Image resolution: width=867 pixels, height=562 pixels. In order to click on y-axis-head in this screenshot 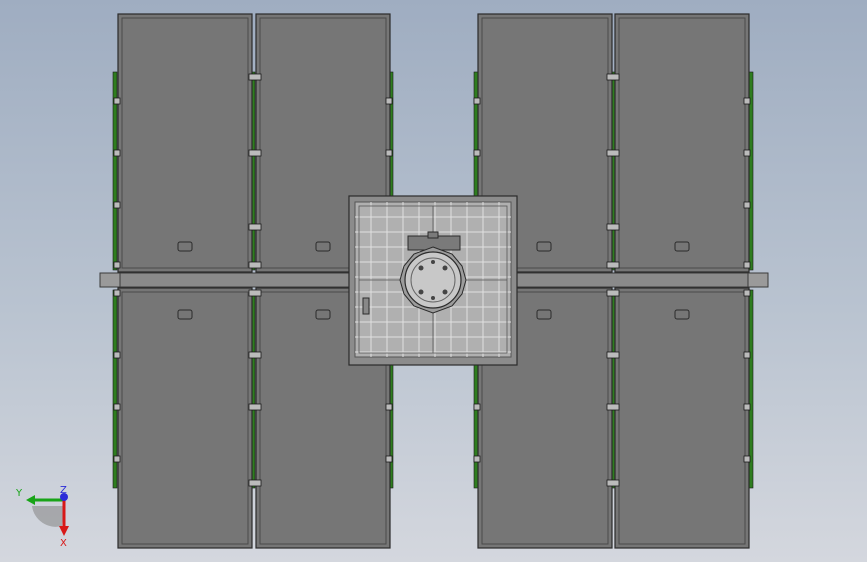, I will do `click(30, 500)`.